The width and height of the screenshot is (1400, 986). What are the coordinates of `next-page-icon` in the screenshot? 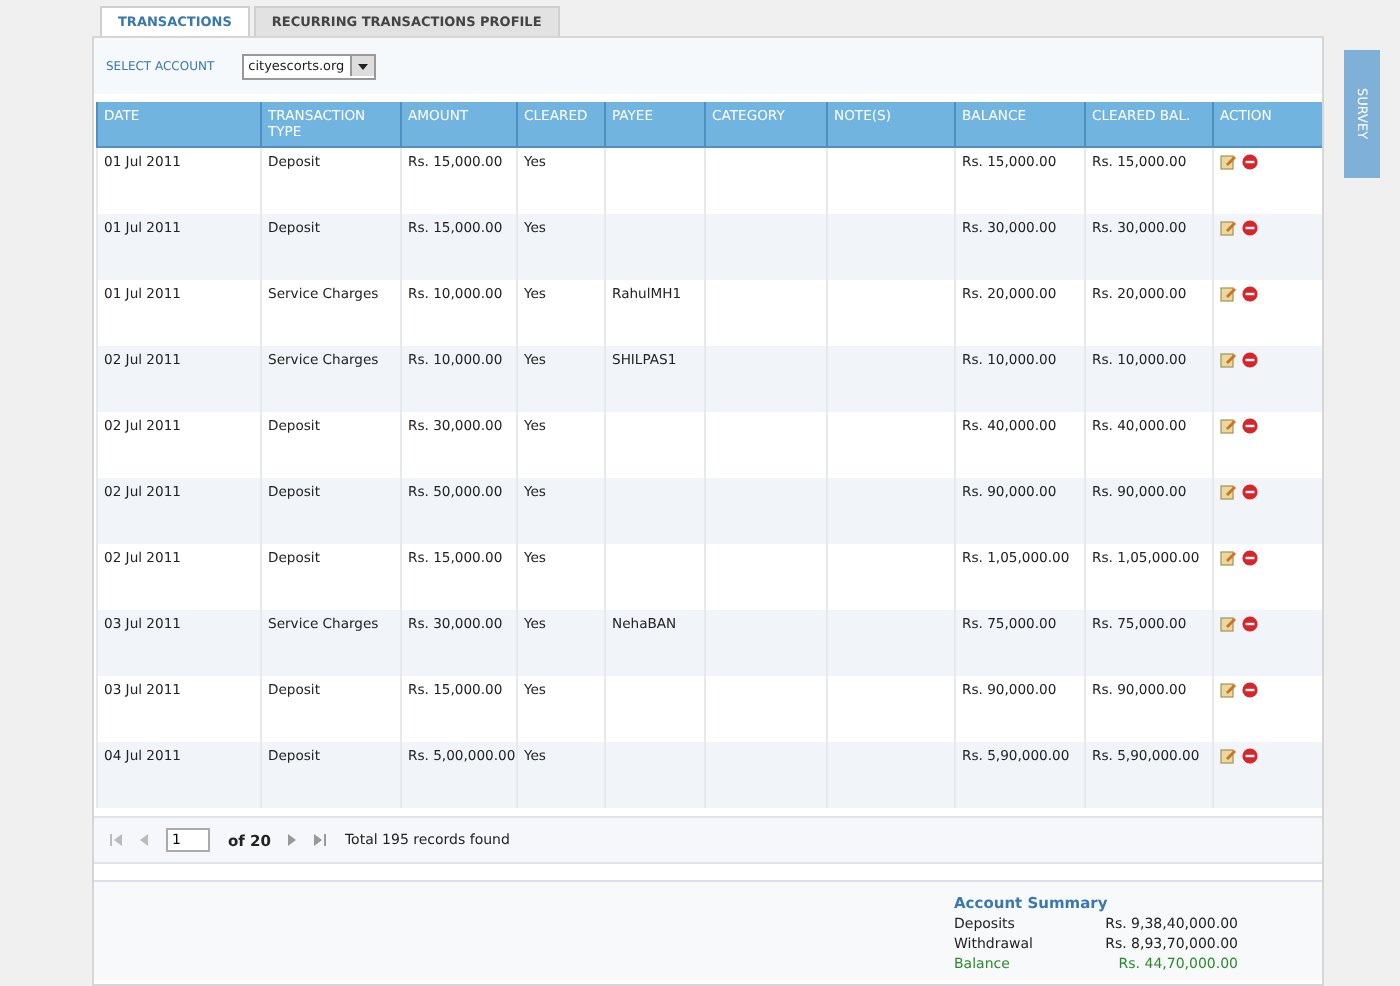 It's located at (292, 840).